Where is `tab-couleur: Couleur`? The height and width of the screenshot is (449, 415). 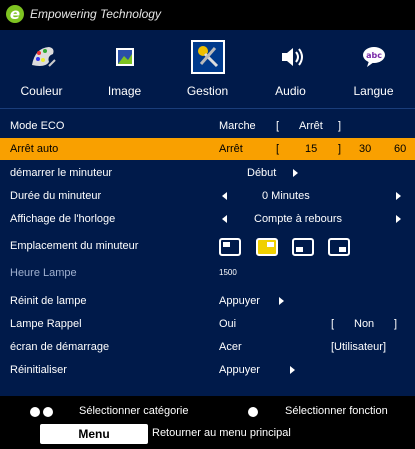
tab-couleur: Couleur is located at coordinates (41, 69).